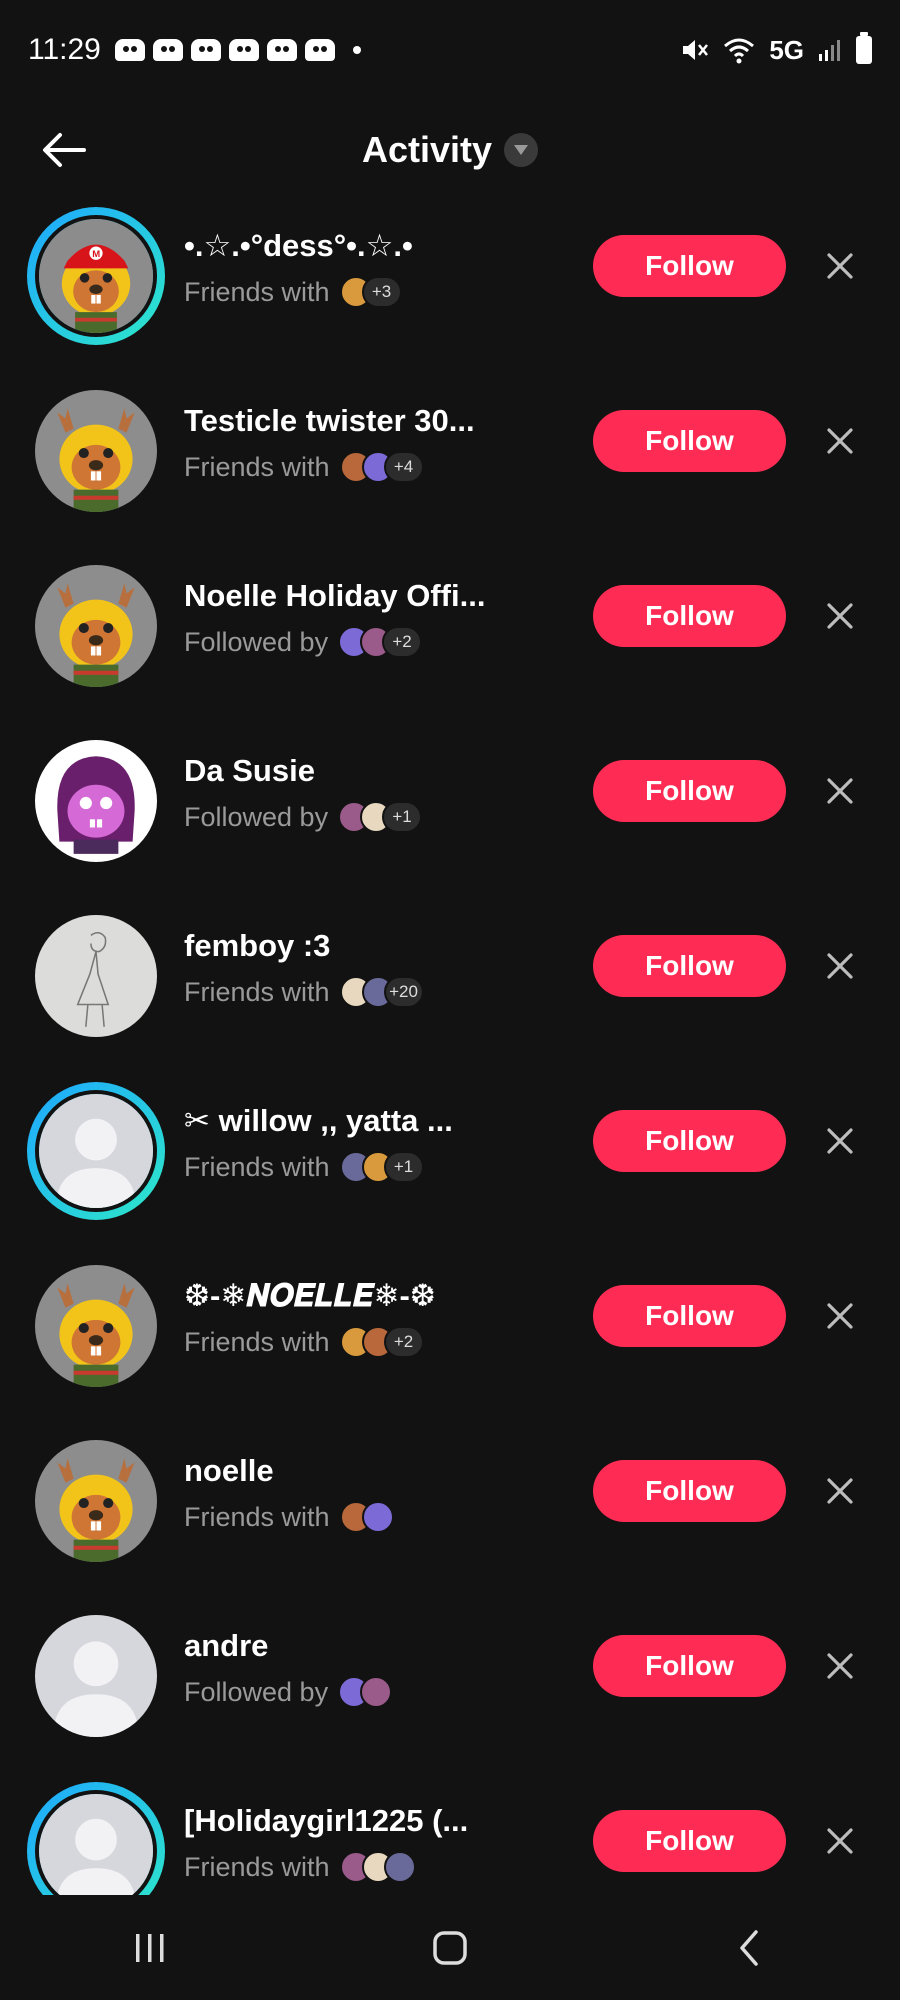 The width and height of the screenshot is (900, 2000). I want to click on home-button, so click(450, 1948).